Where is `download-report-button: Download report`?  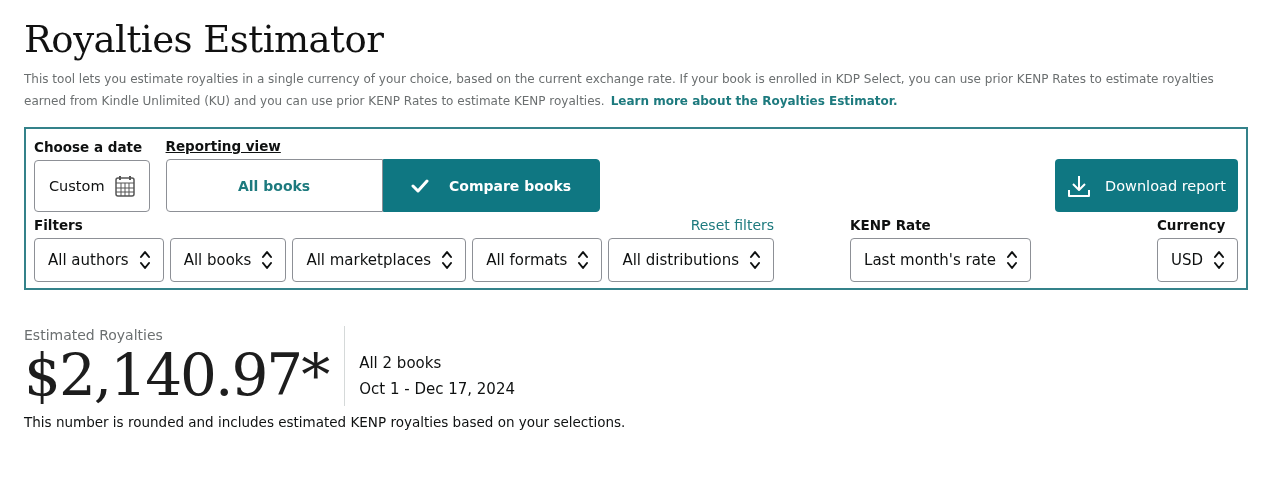
download-report-button: Download report is located at coordinates (1146, 185).